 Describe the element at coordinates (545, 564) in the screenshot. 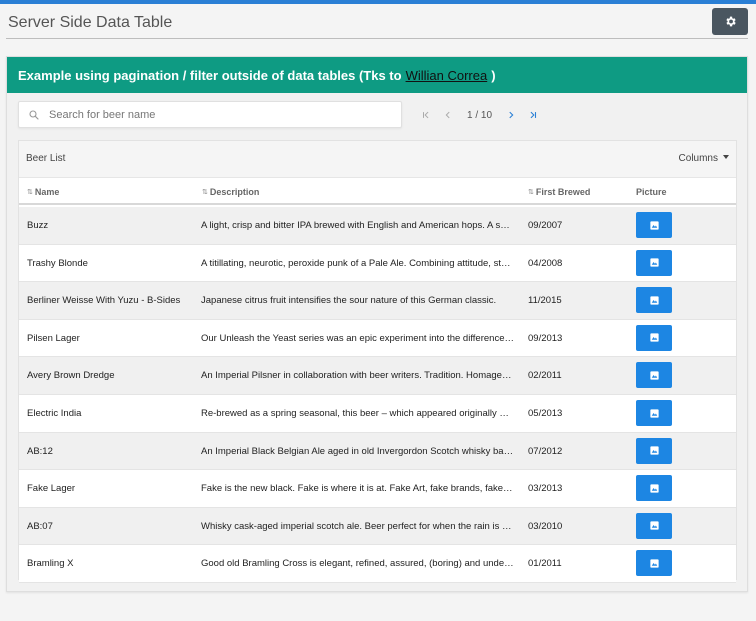

I see `cell-first-brewed: 01/2011` at that location.